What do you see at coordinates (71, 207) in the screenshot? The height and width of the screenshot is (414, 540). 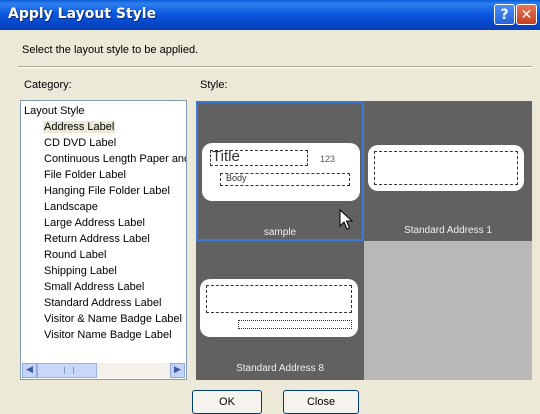 I see `category-item-label: Landscape` at bounding box center [71, 207].